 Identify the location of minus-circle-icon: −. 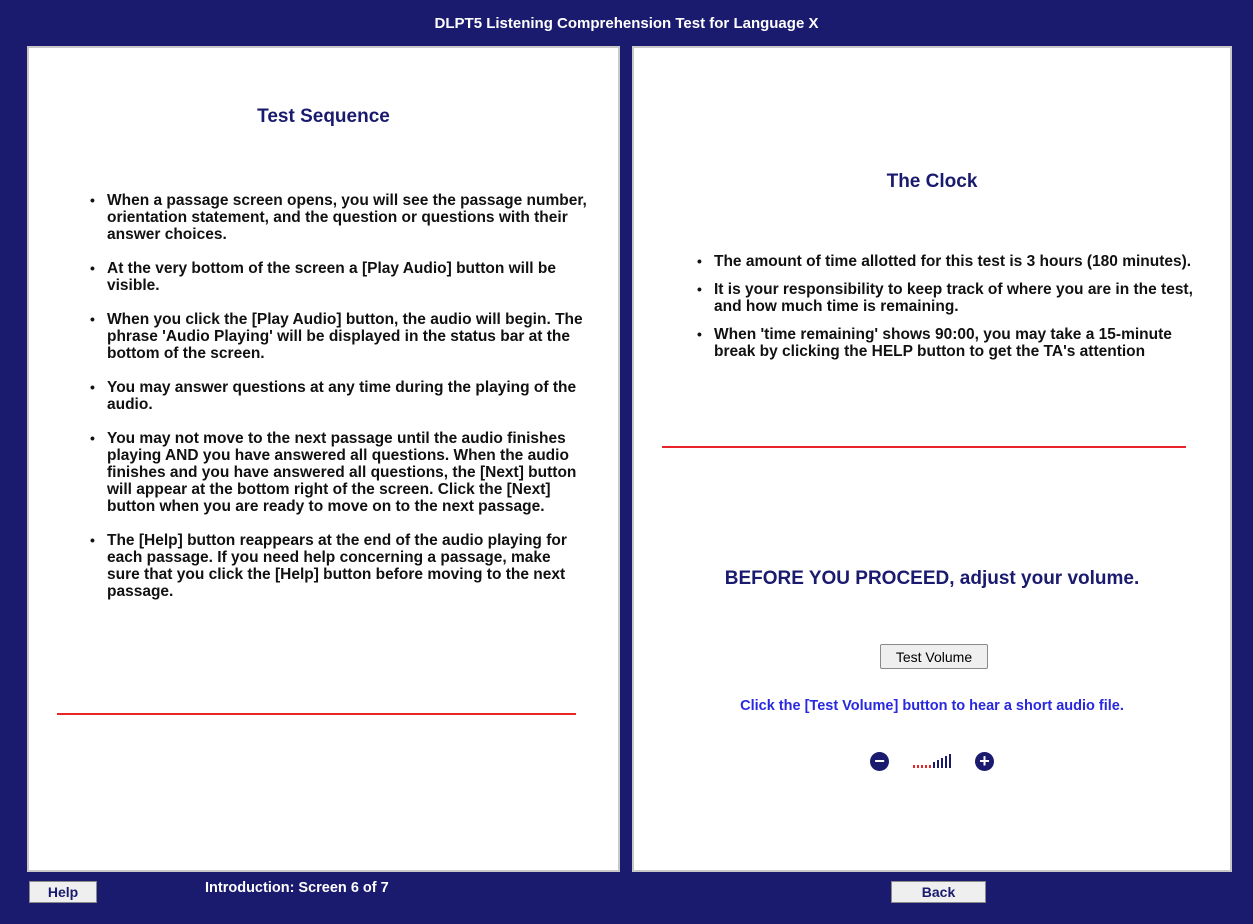
(879, 761).